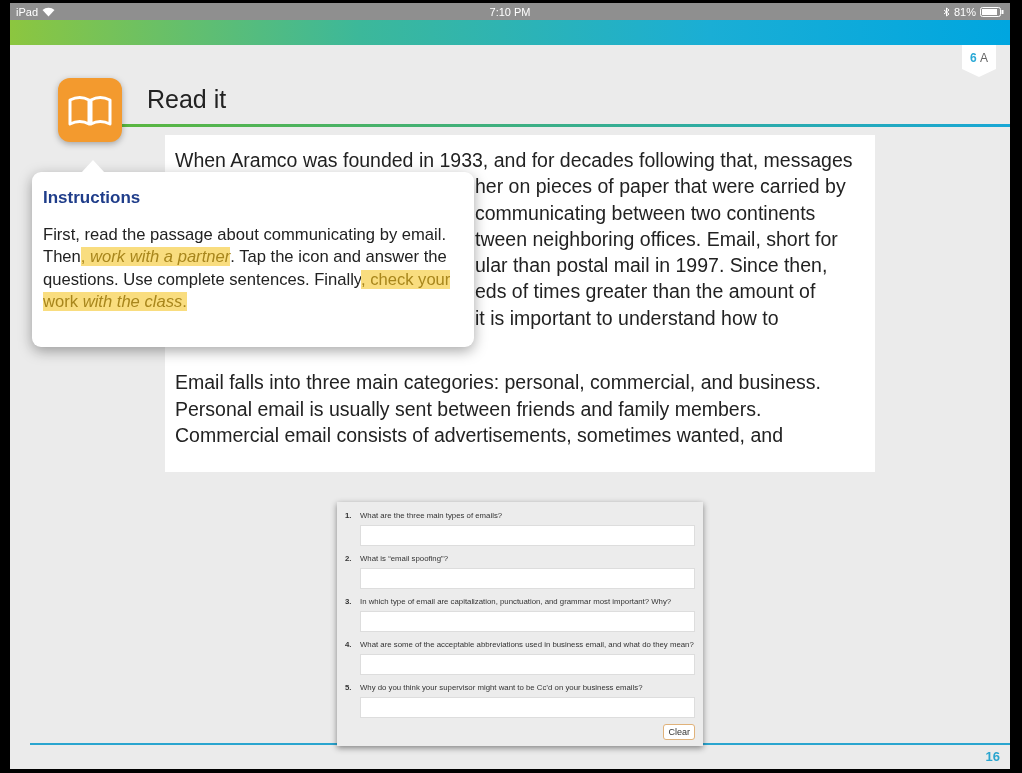  I want to click on battery-percent: 81%, so click(964, 11).